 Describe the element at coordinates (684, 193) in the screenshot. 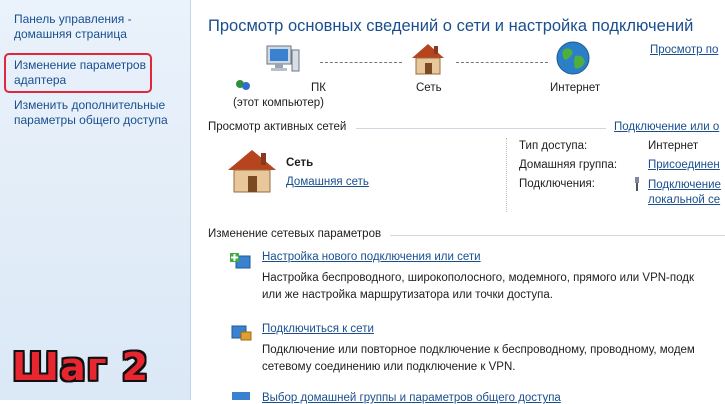

I see `local-connection-link: Подключение локальной се` at that location.